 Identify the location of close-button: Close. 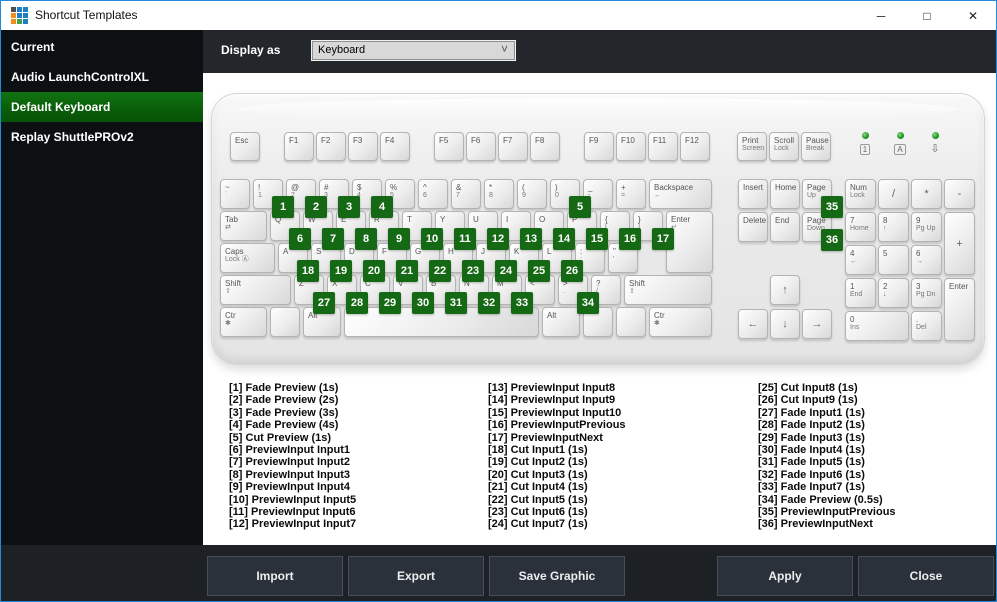
(926, 576).